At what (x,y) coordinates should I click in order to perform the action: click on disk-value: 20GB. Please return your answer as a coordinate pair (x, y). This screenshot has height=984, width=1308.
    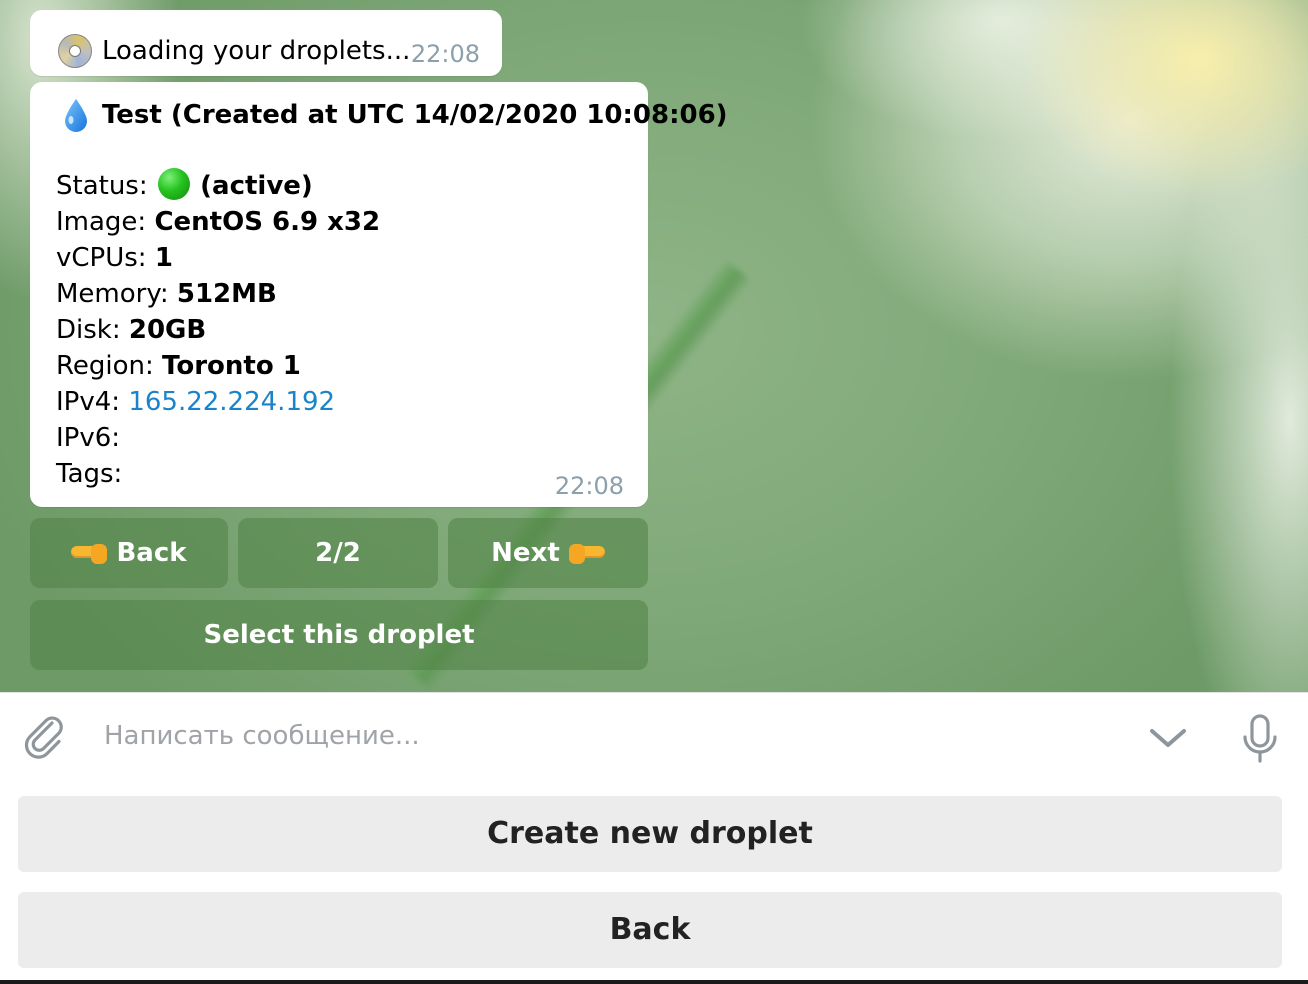
    Looking at the image, I should click on (167, 330).